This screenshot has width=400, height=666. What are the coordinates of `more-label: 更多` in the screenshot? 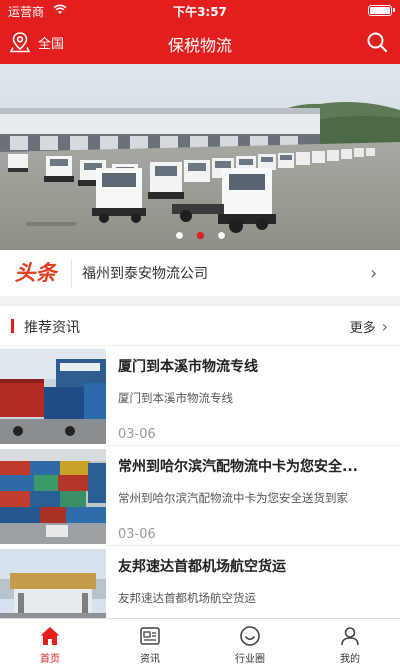 It's located at (362, 328).